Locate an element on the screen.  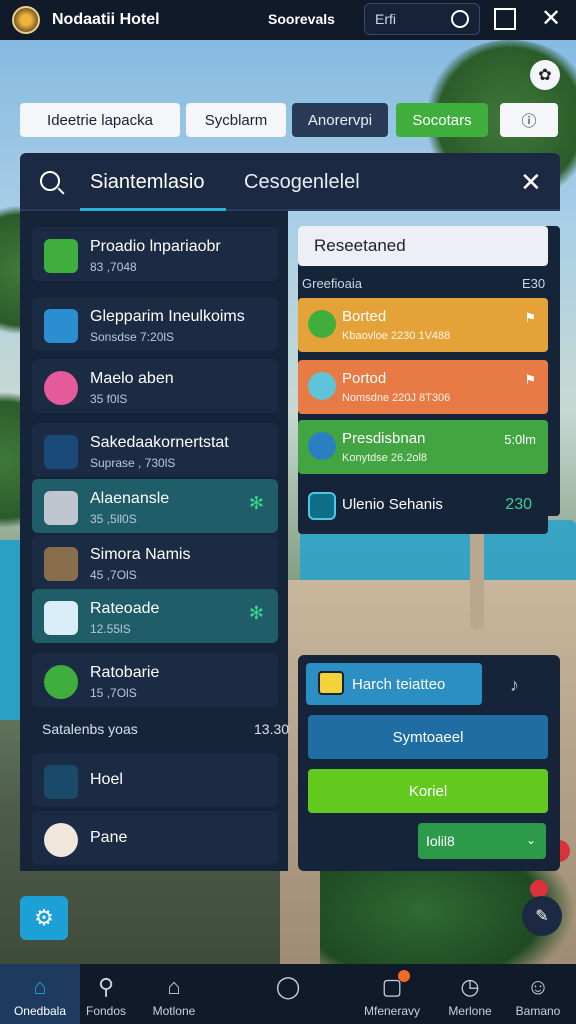
list-item-sub: Suprase , 730lS is located at coordinates (133, 463).